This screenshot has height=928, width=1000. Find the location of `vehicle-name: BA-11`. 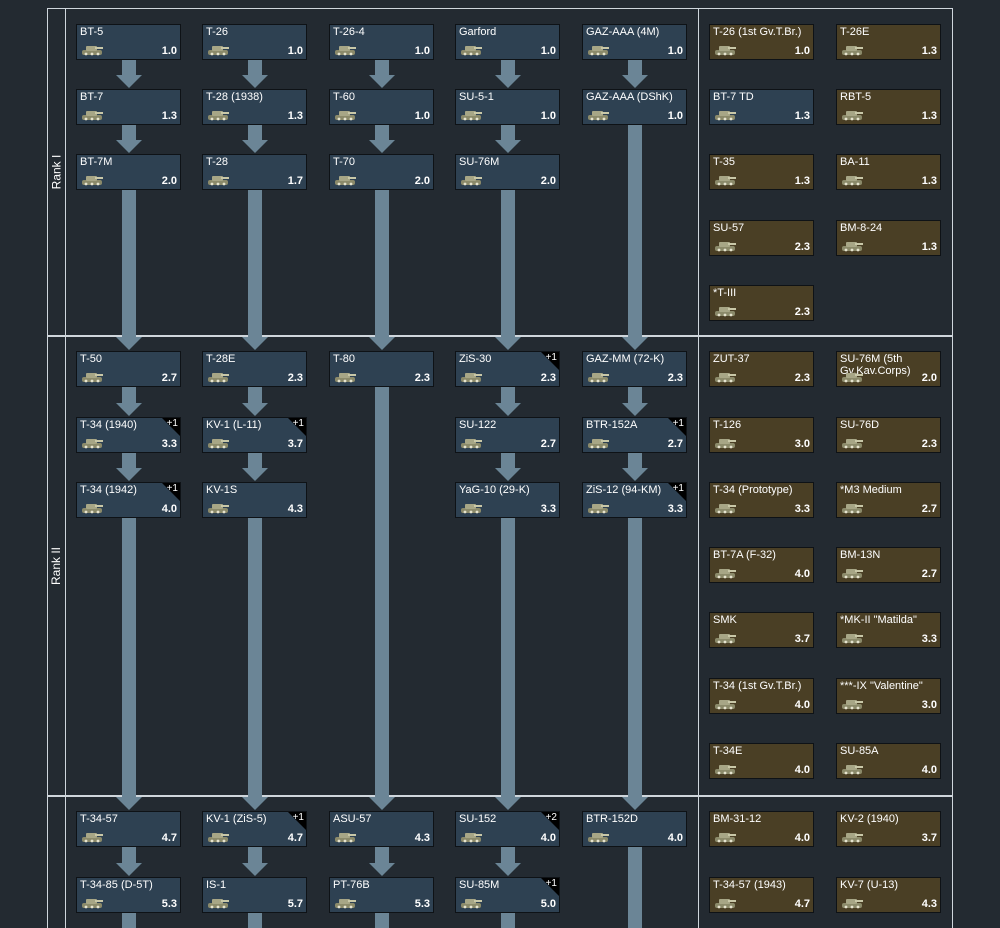

vehicle-name: BA-11 is located at coordinates (855, 162).